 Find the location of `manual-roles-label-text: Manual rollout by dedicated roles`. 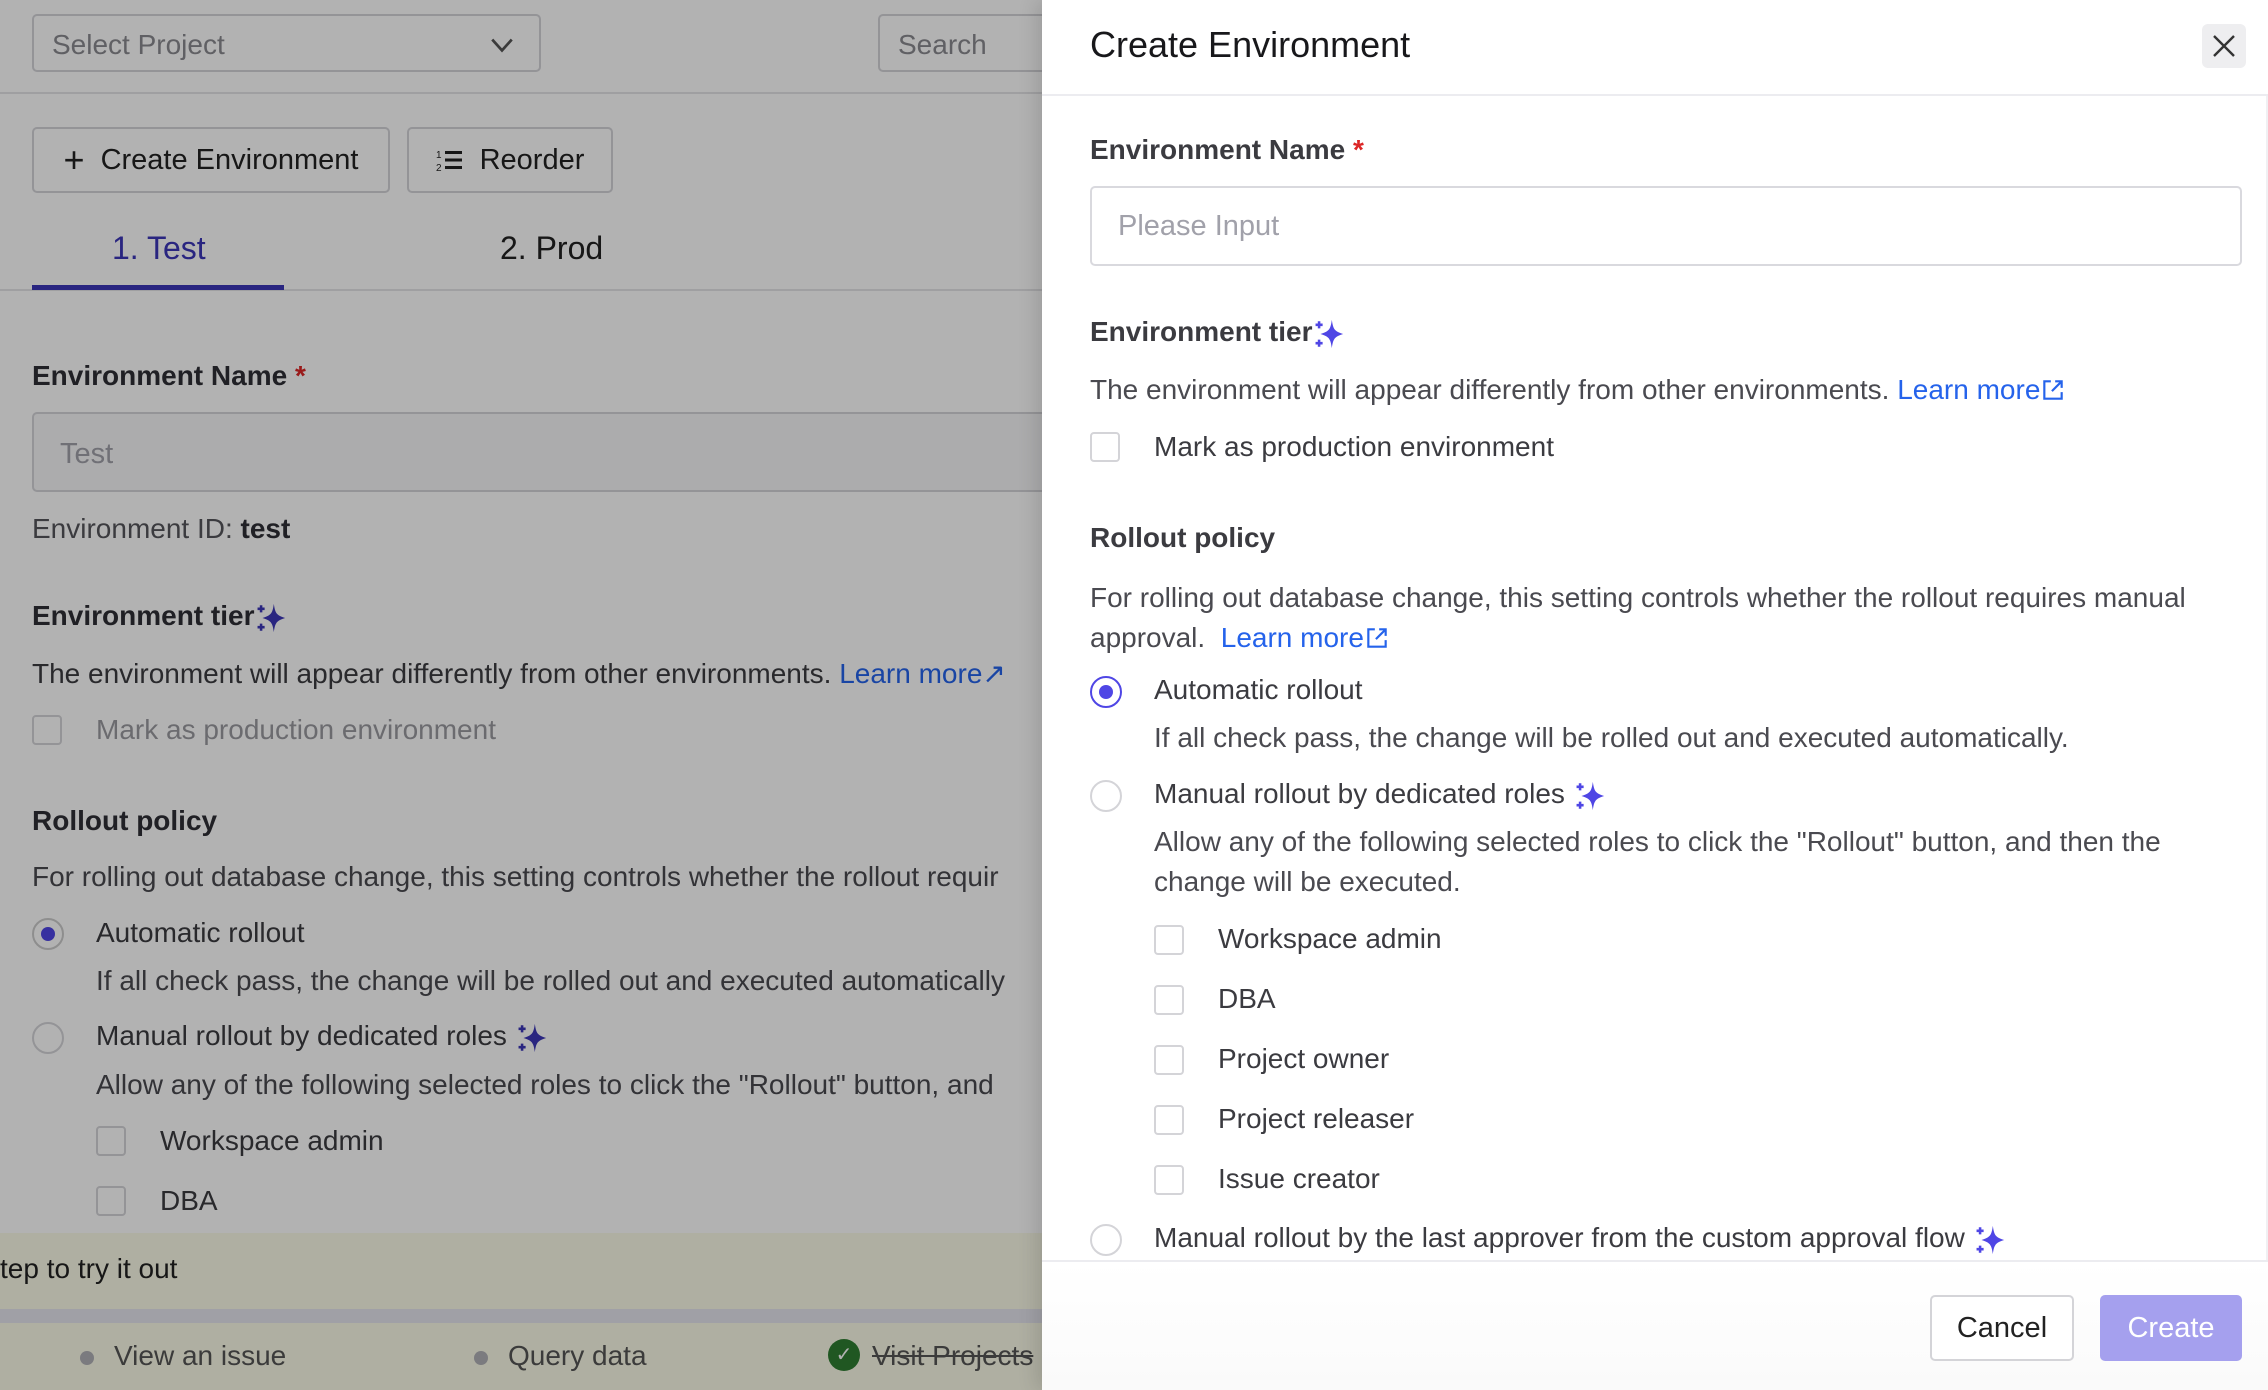

manual-roles-label-text: Manual rollout by dedicated roles is located at coordinates (1359, 793).